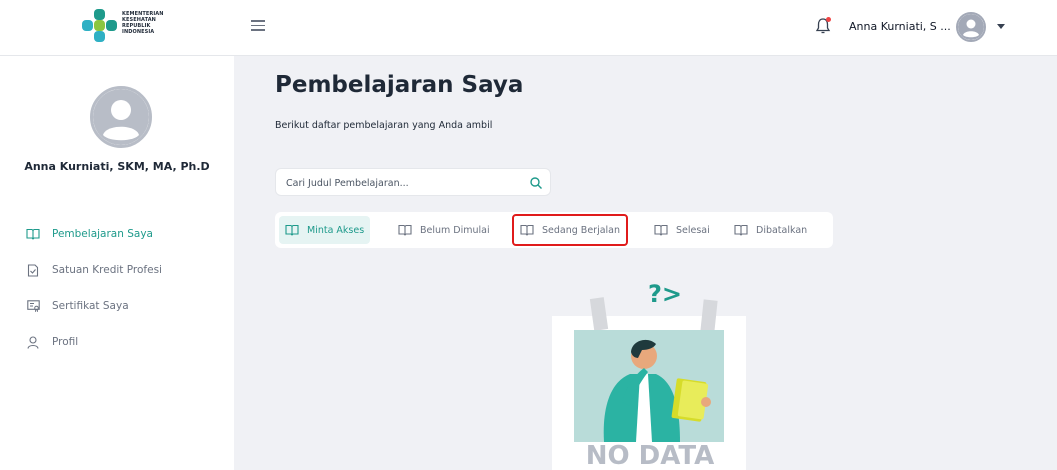 This screenshot has height=470, width=1057. What do you see at coordinates (693, 230) in the screenshot?
I see `tab-label: Selesai` at bounding box center [693, 230].